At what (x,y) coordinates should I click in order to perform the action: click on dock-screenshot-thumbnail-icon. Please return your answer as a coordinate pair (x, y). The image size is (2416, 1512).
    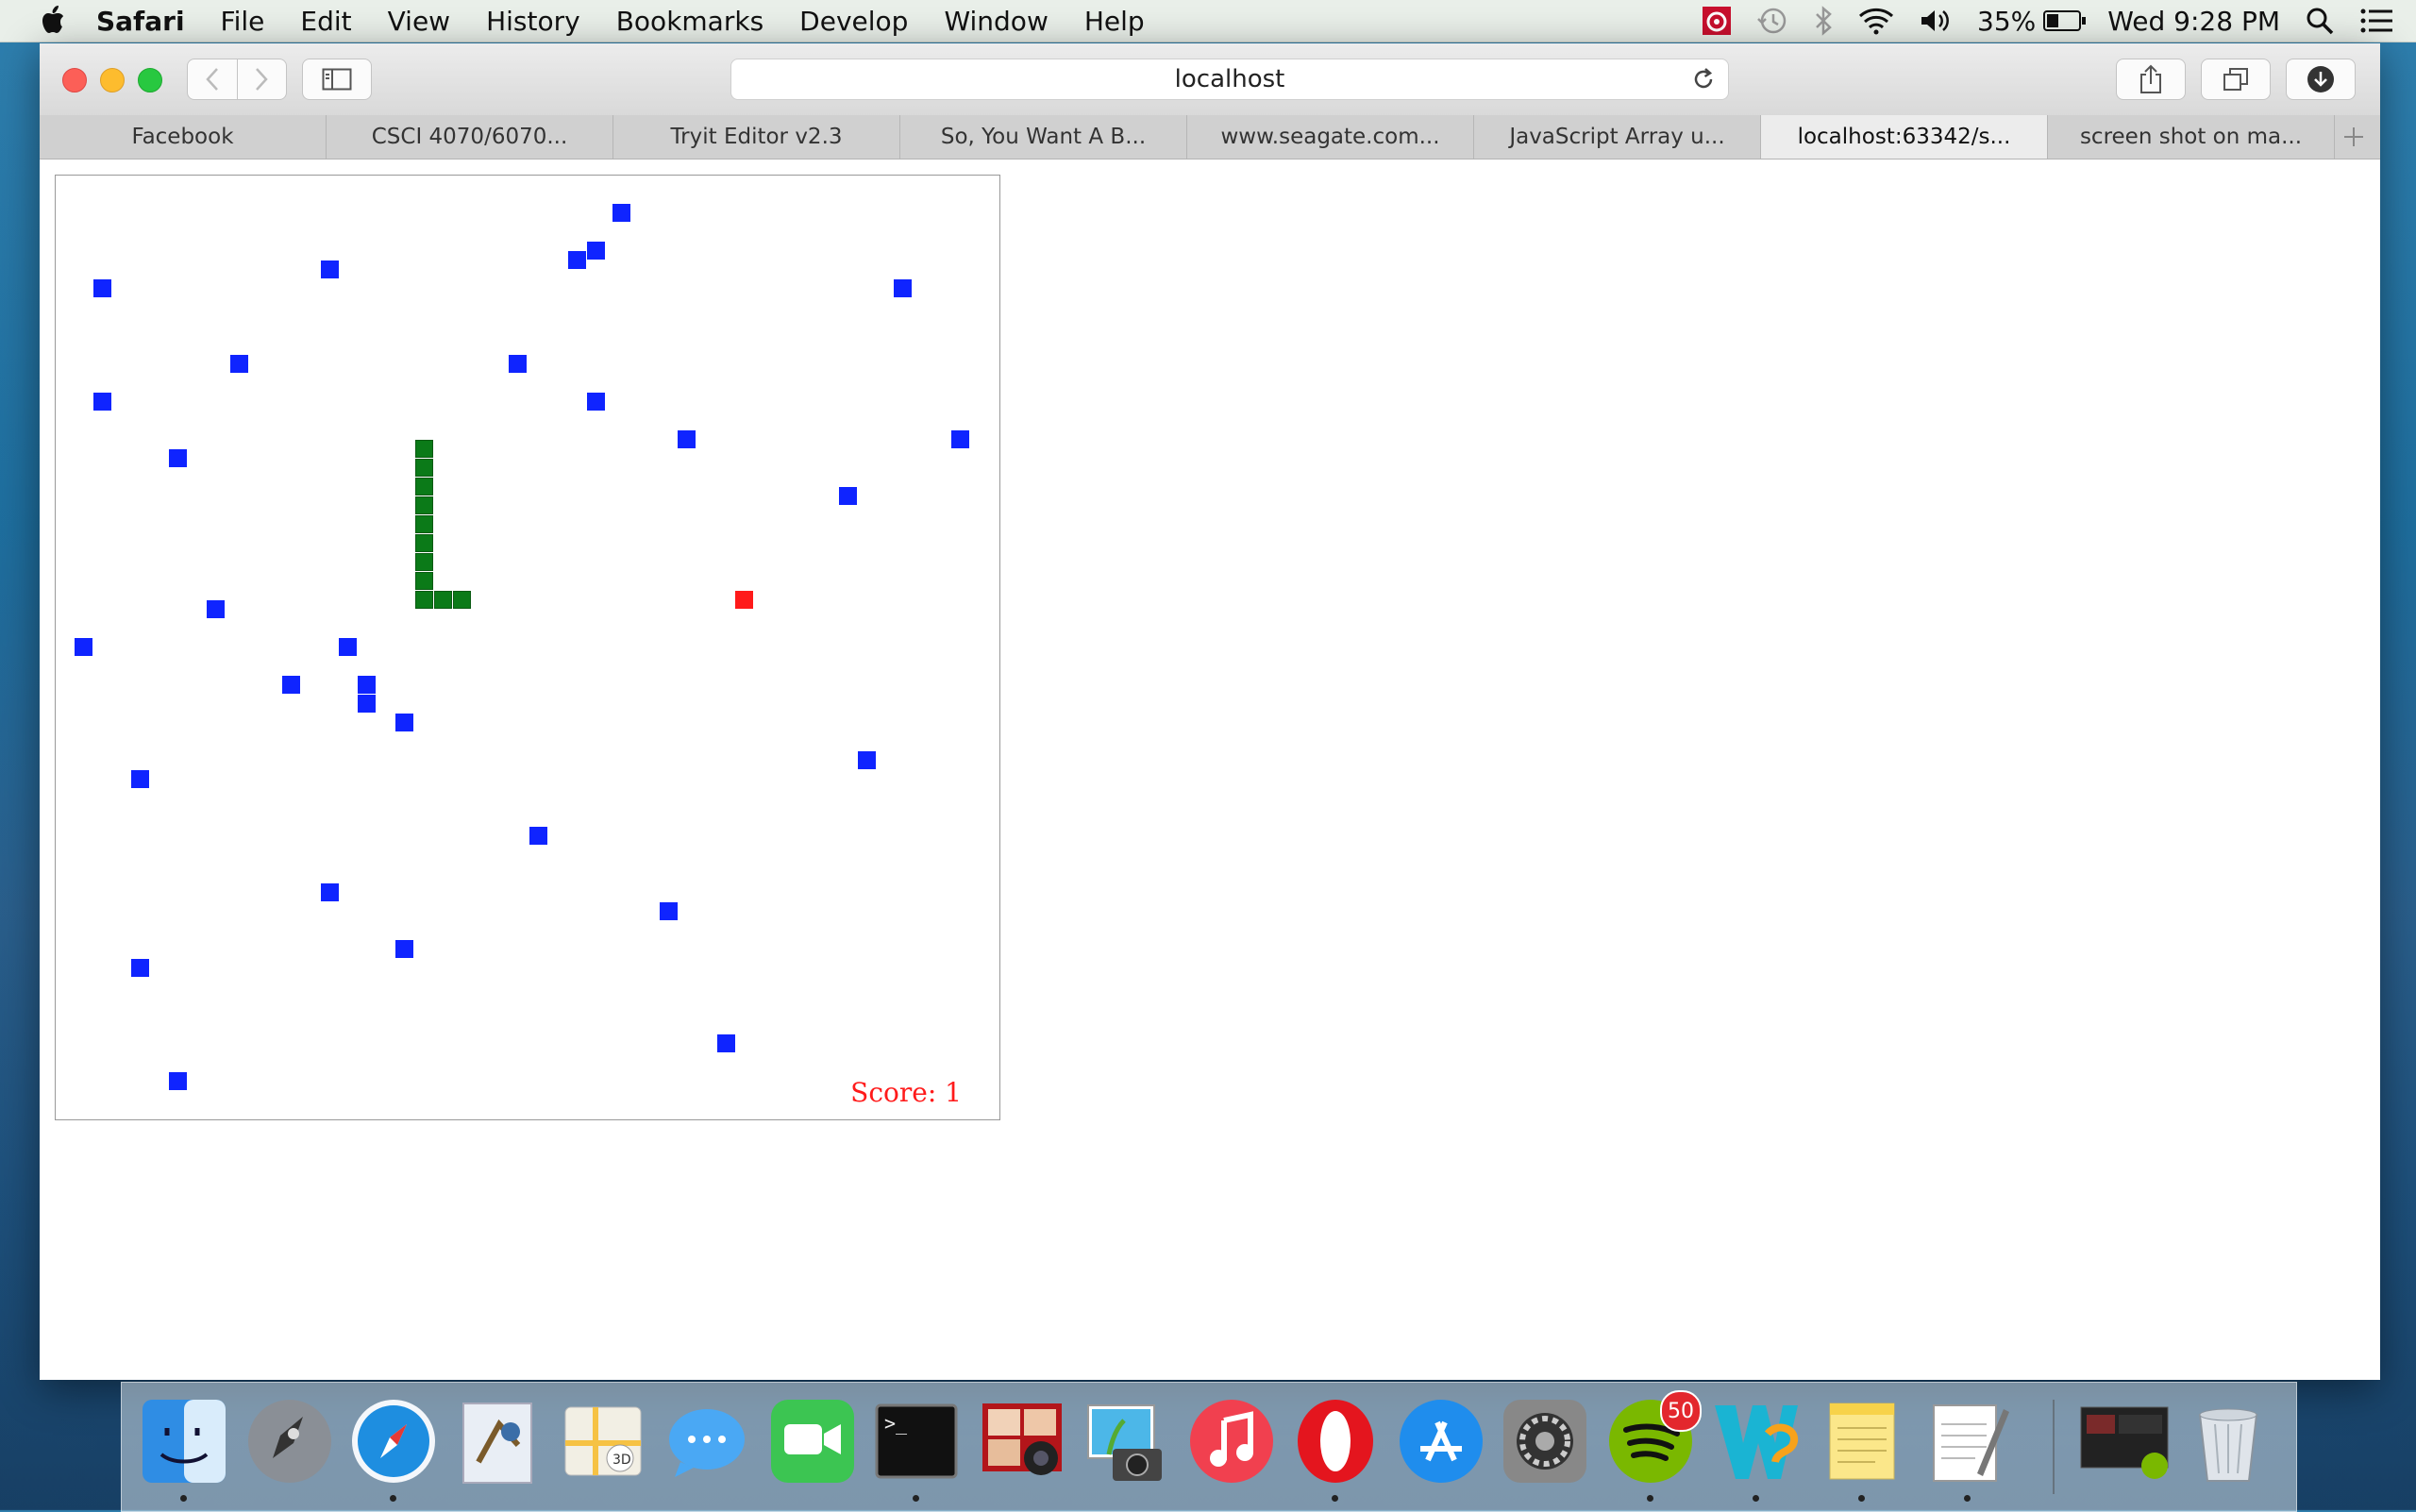
    Looking at the image, I should click on (2124, 1441).